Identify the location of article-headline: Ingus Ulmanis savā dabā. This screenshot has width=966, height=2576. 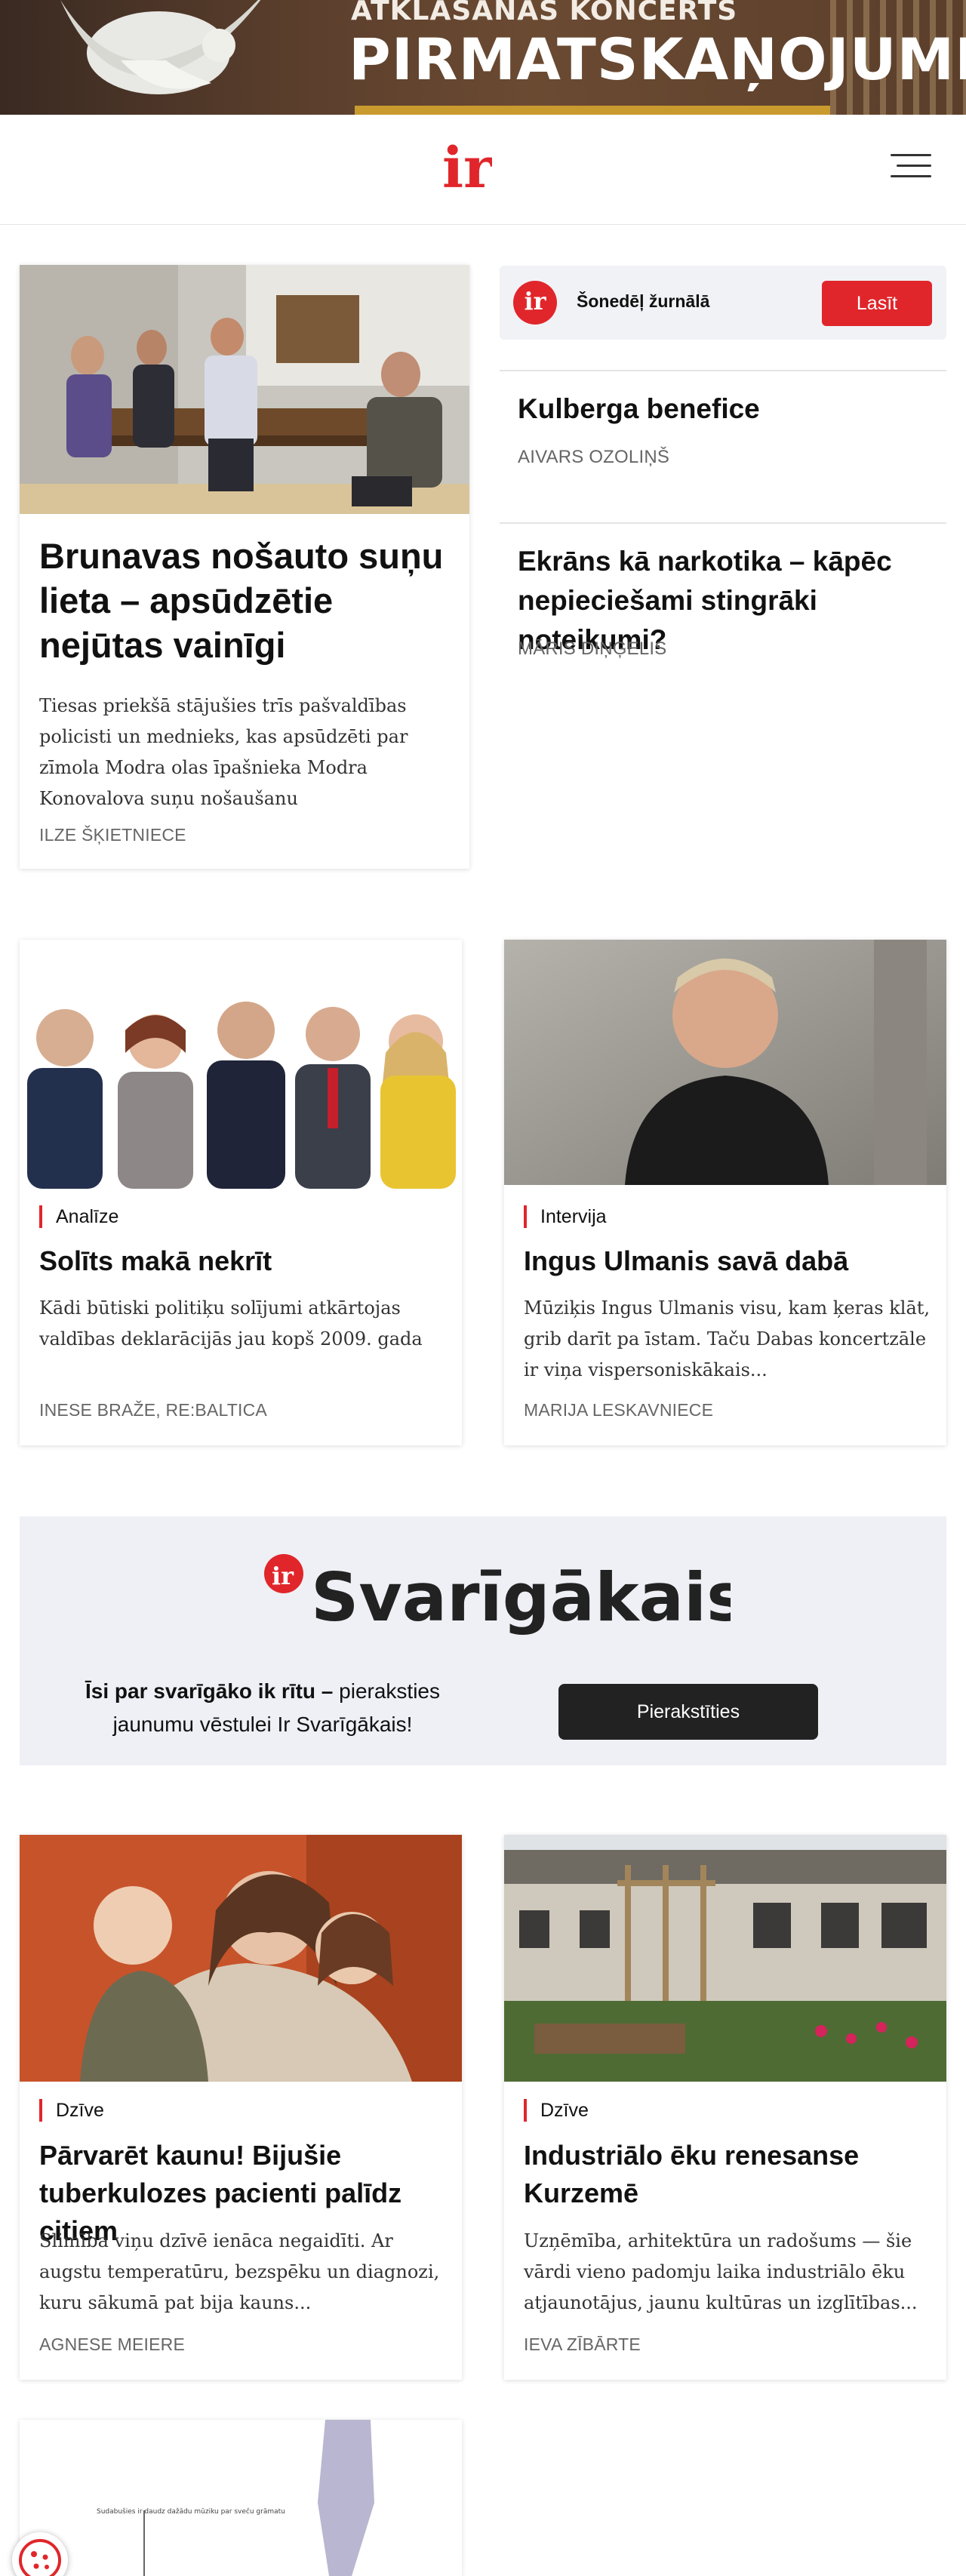
(727, 1261).